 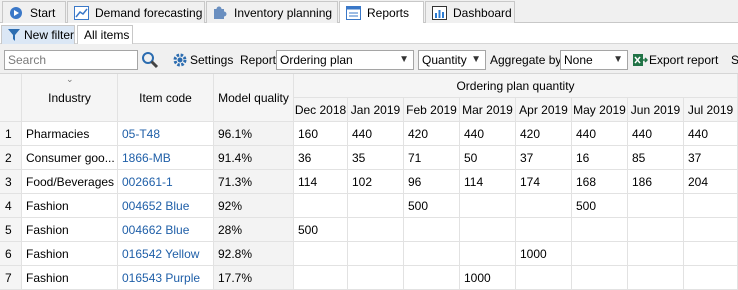 I want to click on report-select: Ordering plan ▼, so click(x=345, y=60).